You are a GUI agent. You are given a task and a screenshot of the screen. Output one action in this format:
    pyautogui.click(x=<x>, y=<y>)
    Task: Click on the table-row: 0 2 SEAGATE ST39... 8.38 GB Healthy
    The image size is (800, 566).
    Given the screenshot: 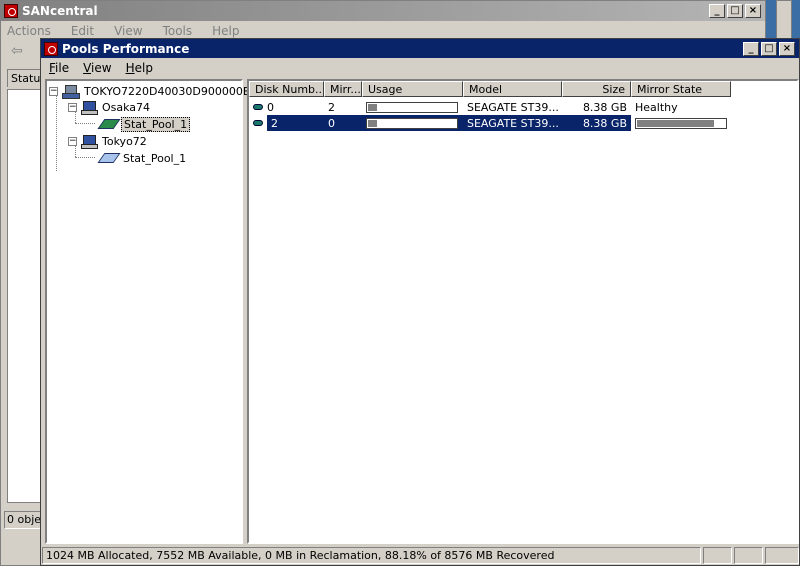 What is the action you would take?
    pyautogui.click(x=490, y=107)
    